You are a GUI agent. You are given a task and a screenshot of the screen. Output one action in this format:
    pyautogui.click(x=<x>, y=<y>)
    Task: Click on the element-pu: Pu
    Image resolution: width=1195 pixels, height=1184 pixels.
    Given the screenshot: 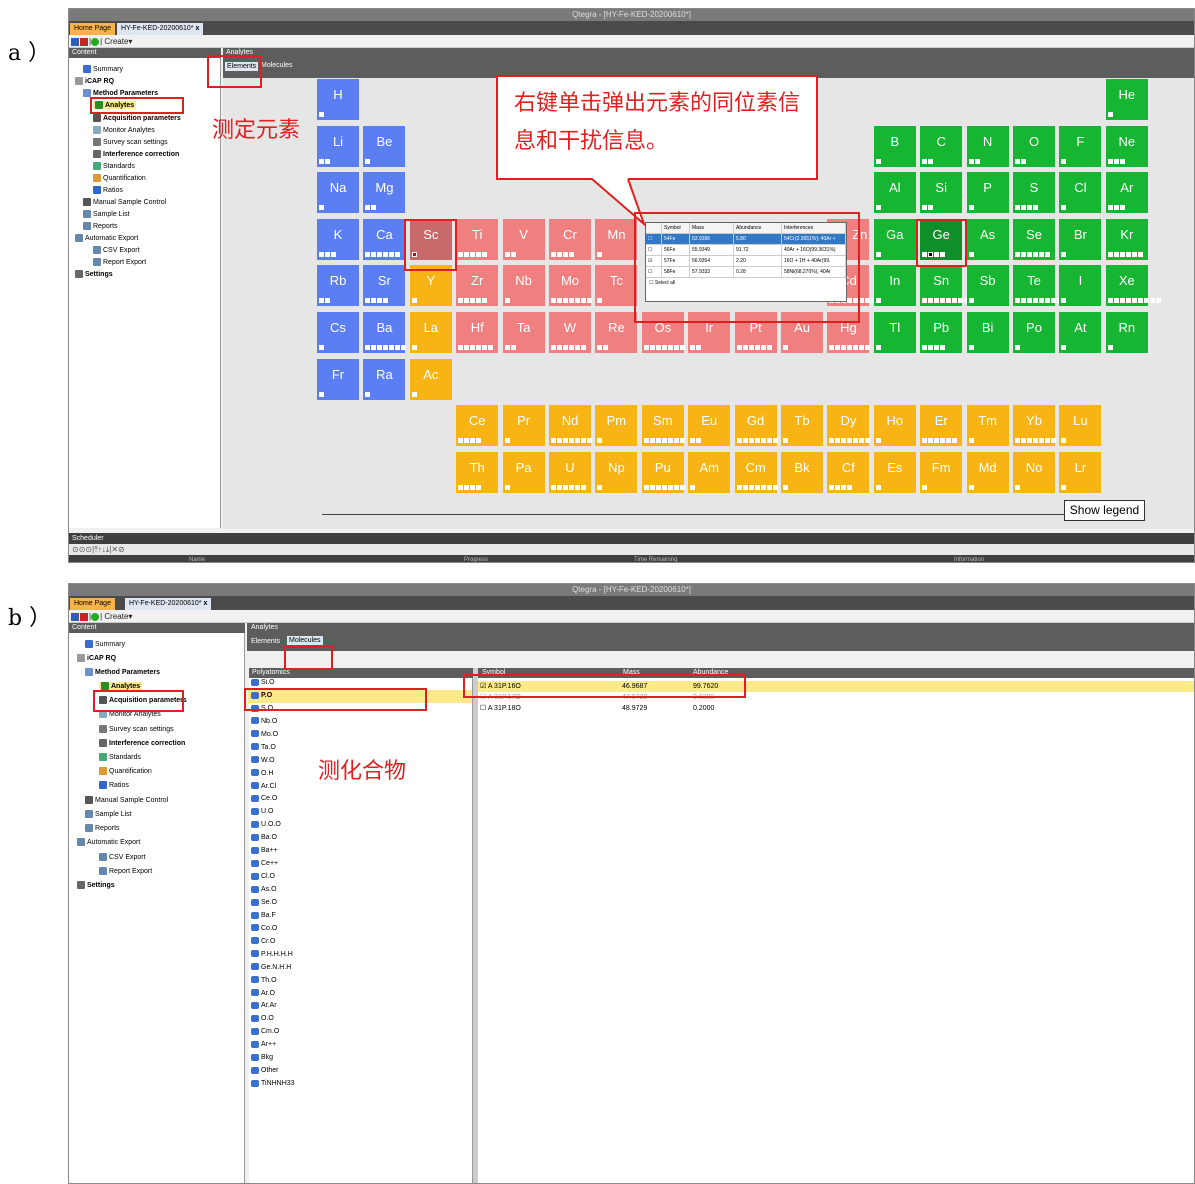 What is the action you would take?
    pyautogui.click(x=663, y=472)
    